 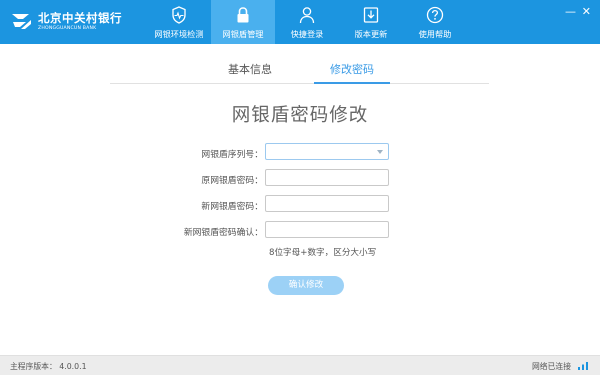 I want to click on tab-basic-info: 基本信息, so click(x=250, y=69).